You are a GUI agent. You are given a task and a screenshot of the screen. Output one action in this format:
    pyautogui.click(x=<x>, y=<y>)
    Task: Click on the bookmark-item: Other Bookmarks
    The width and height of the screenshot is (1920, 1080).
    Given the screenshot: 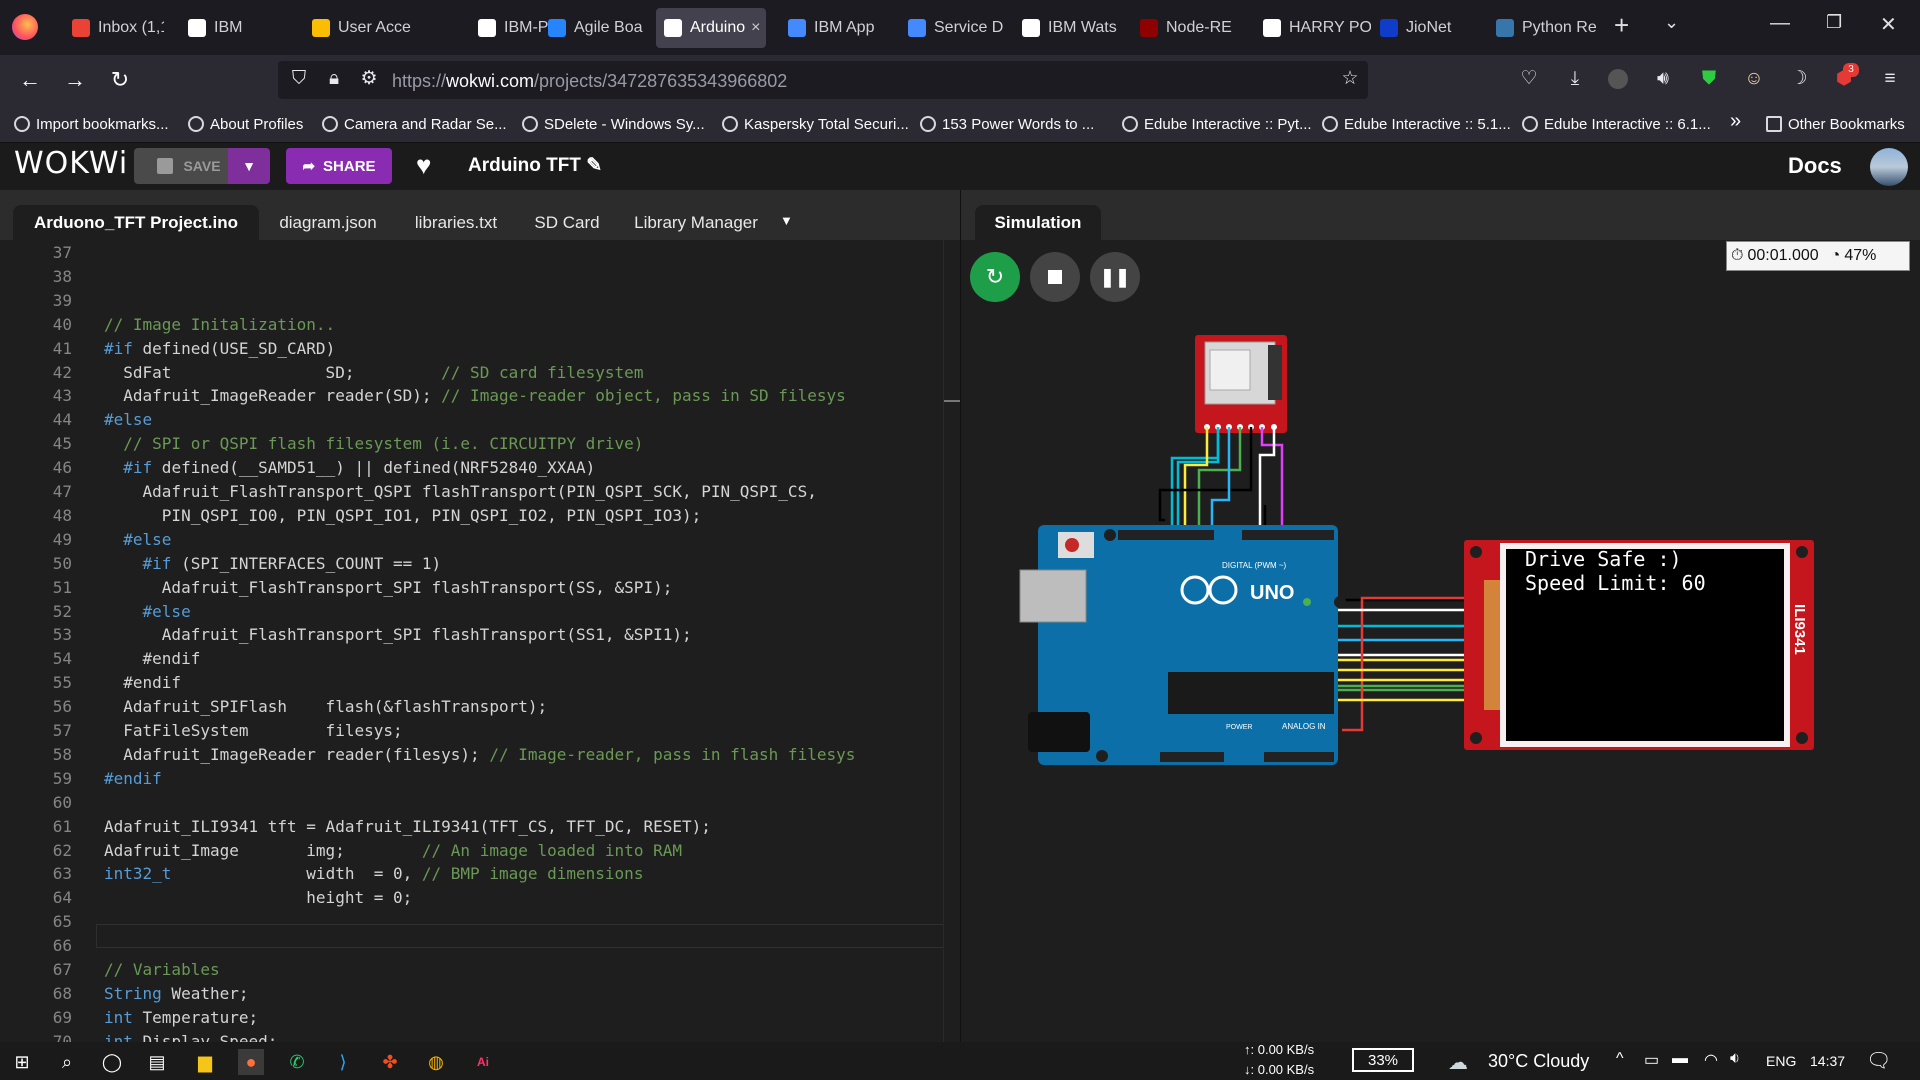 What is the action you would take?
    pyautogui.click(x=1835, y=124)
    